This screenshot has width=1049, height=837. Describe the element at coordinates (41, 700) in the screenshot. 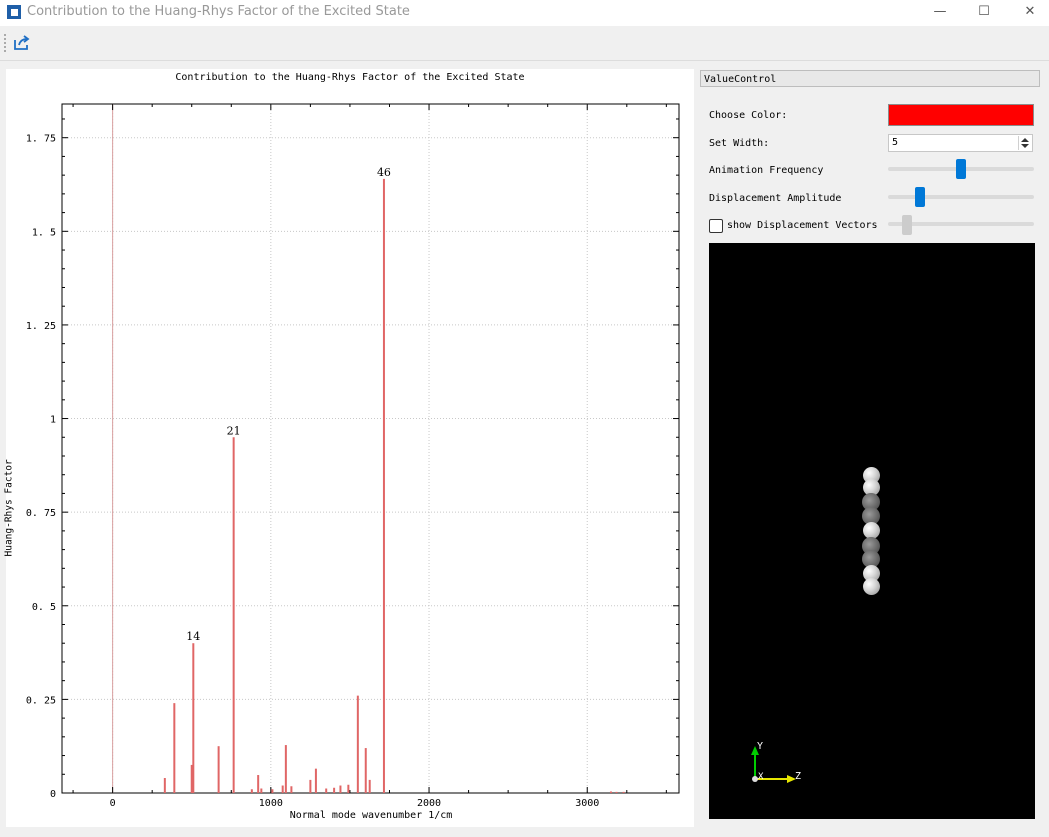

I see `y-tick-label: 0. 25` at that location.